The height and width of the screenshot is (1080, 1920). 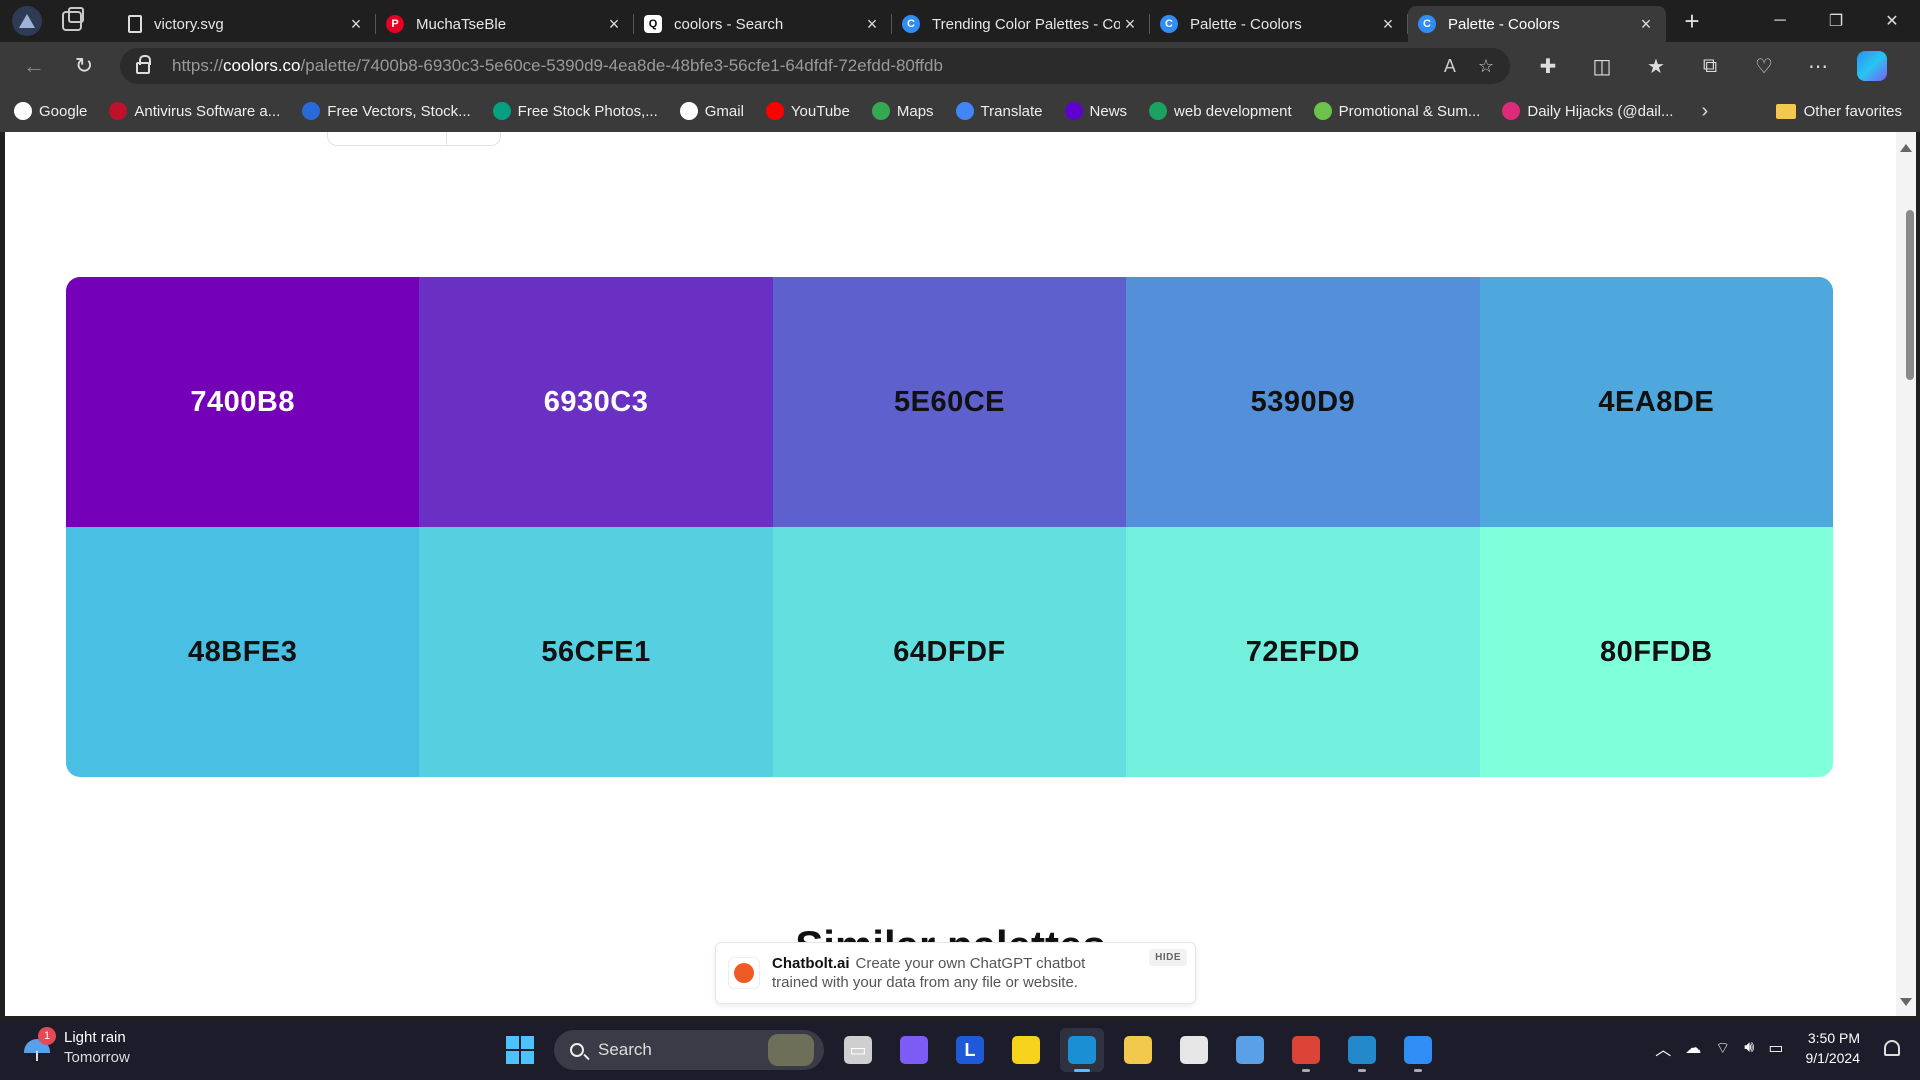 I want to click on taskbar-app-notepad, so click(x=1250, y=1050).